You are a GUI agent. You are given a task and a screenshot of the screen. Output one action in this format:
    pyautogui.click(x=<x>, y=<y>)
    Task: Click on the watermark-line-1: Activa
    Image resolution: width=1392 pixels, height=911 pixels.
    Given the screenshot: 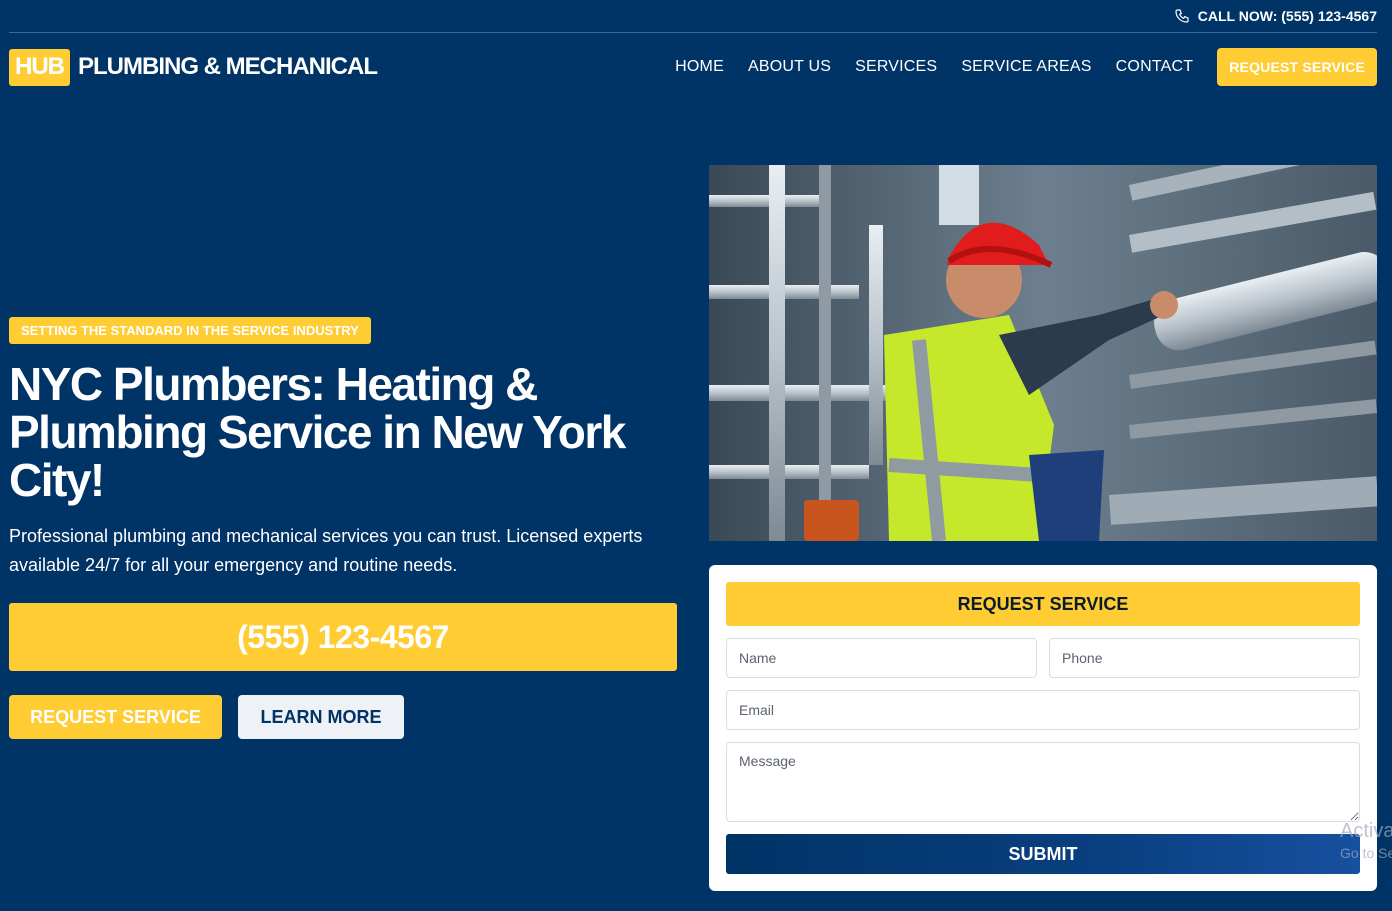 What is the action you would take?
    pyautogui.click(x=1366, y=831)
    